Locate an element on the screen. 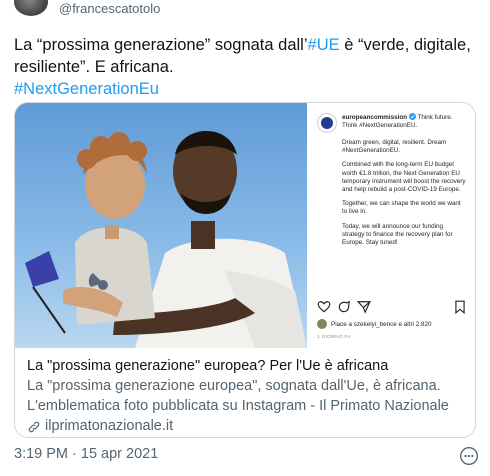  ig-likes-text: Piace a szekelyi_bence e altri 2.820 is located at coordinates (381, 324).